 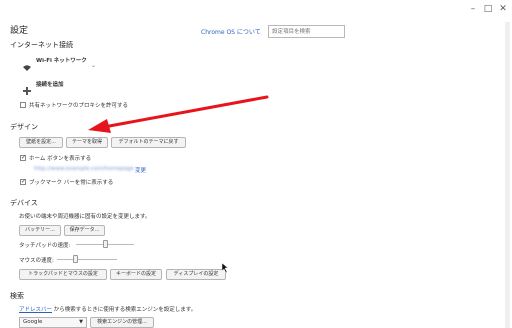 I want to click on reset-theme-button: デフォルトのテーマに戻す, so click(x=148, y=142).